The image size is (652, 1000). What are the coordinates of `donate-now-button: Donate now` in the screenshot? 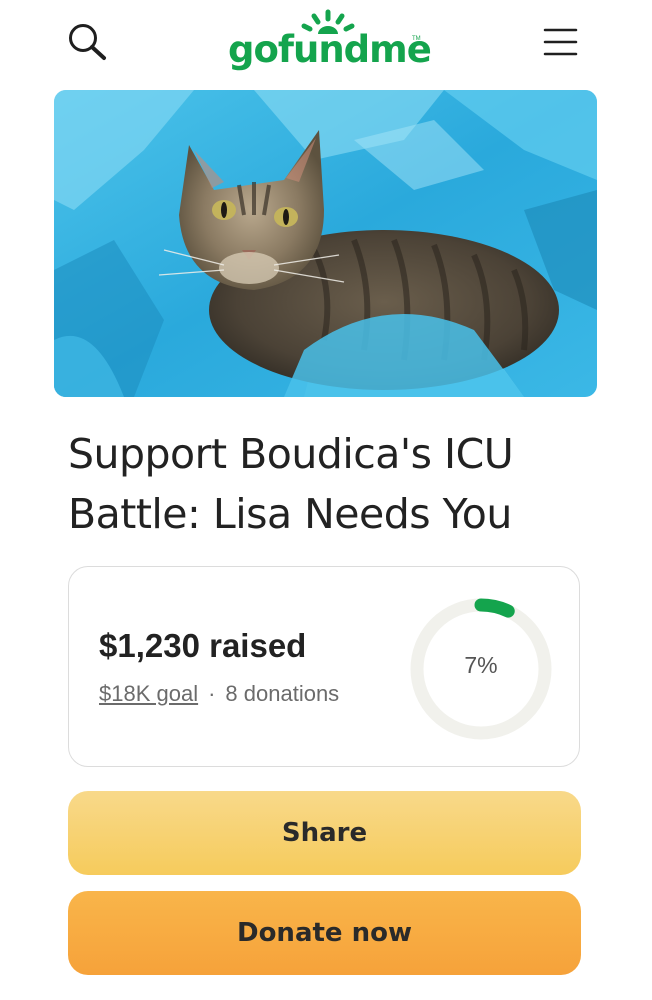 It's located at (324, 933).